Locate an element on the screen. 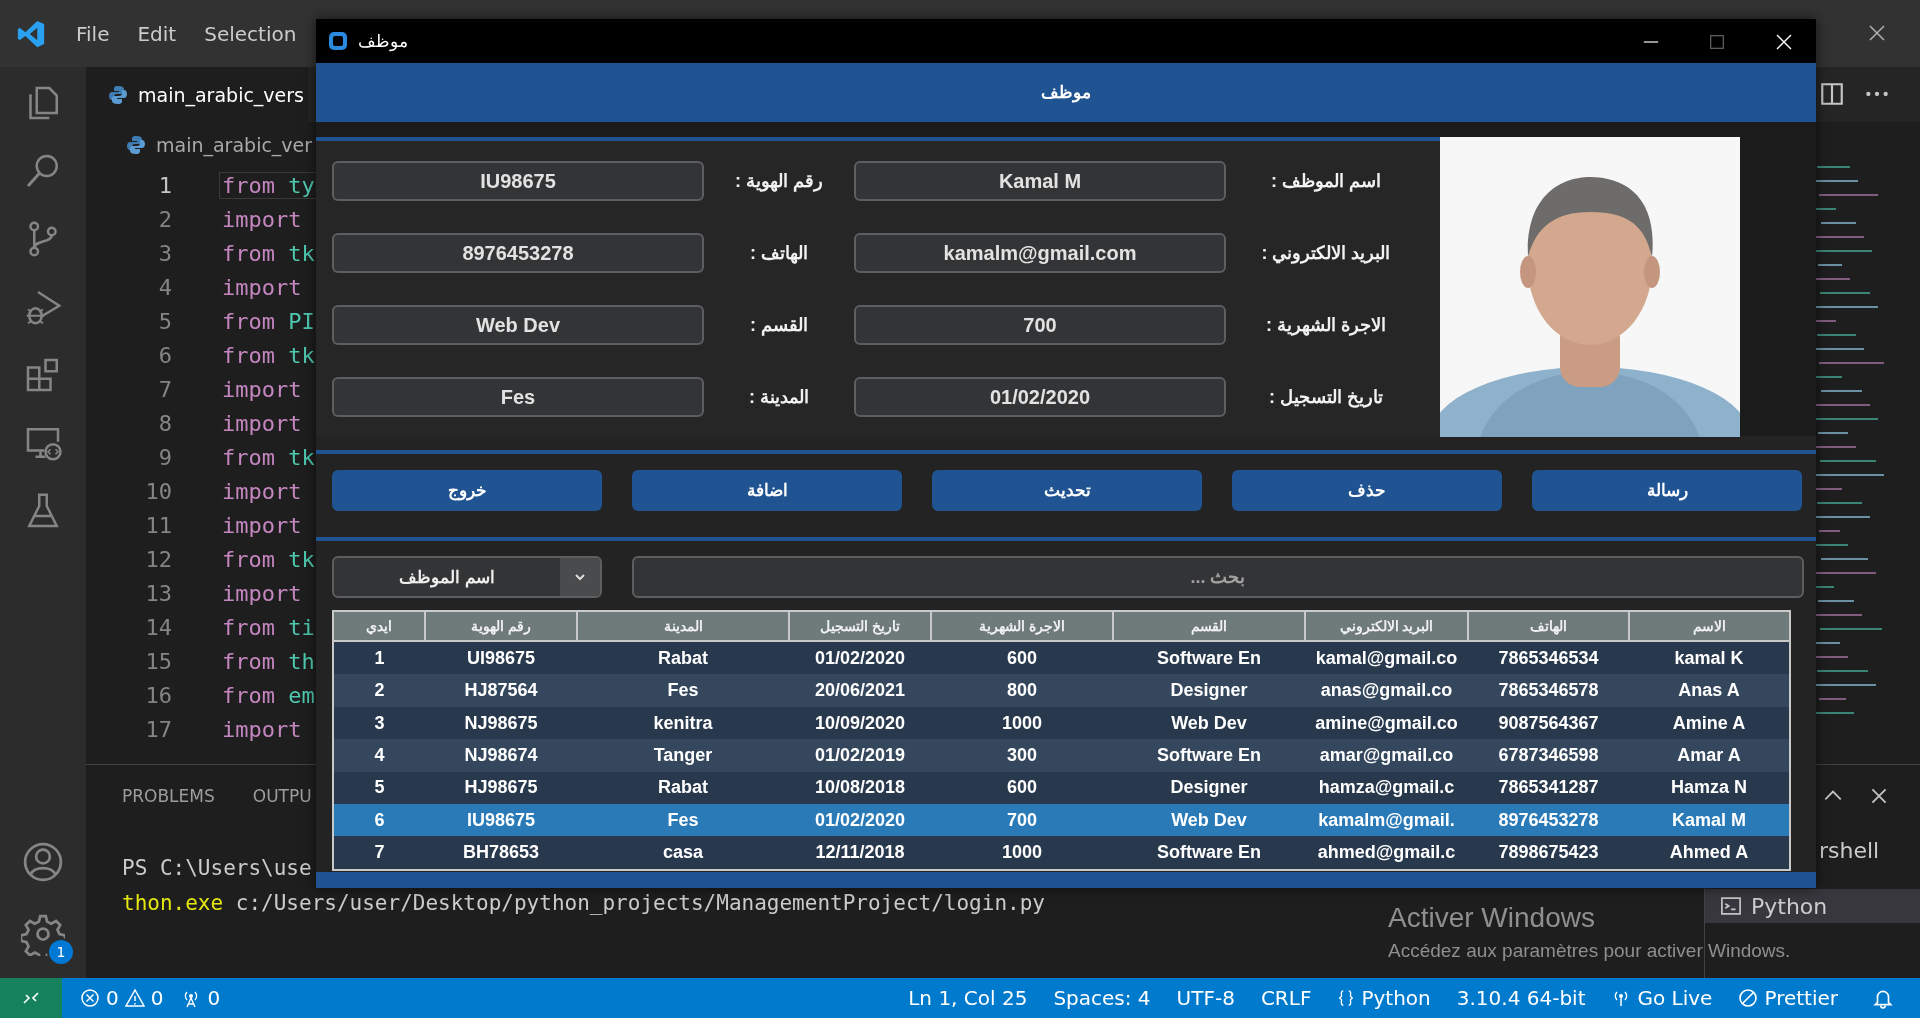 The width and height of the screenshot is (1920, 1018). input-field: 01/02/2020 is located at coordinates (1040, 397).